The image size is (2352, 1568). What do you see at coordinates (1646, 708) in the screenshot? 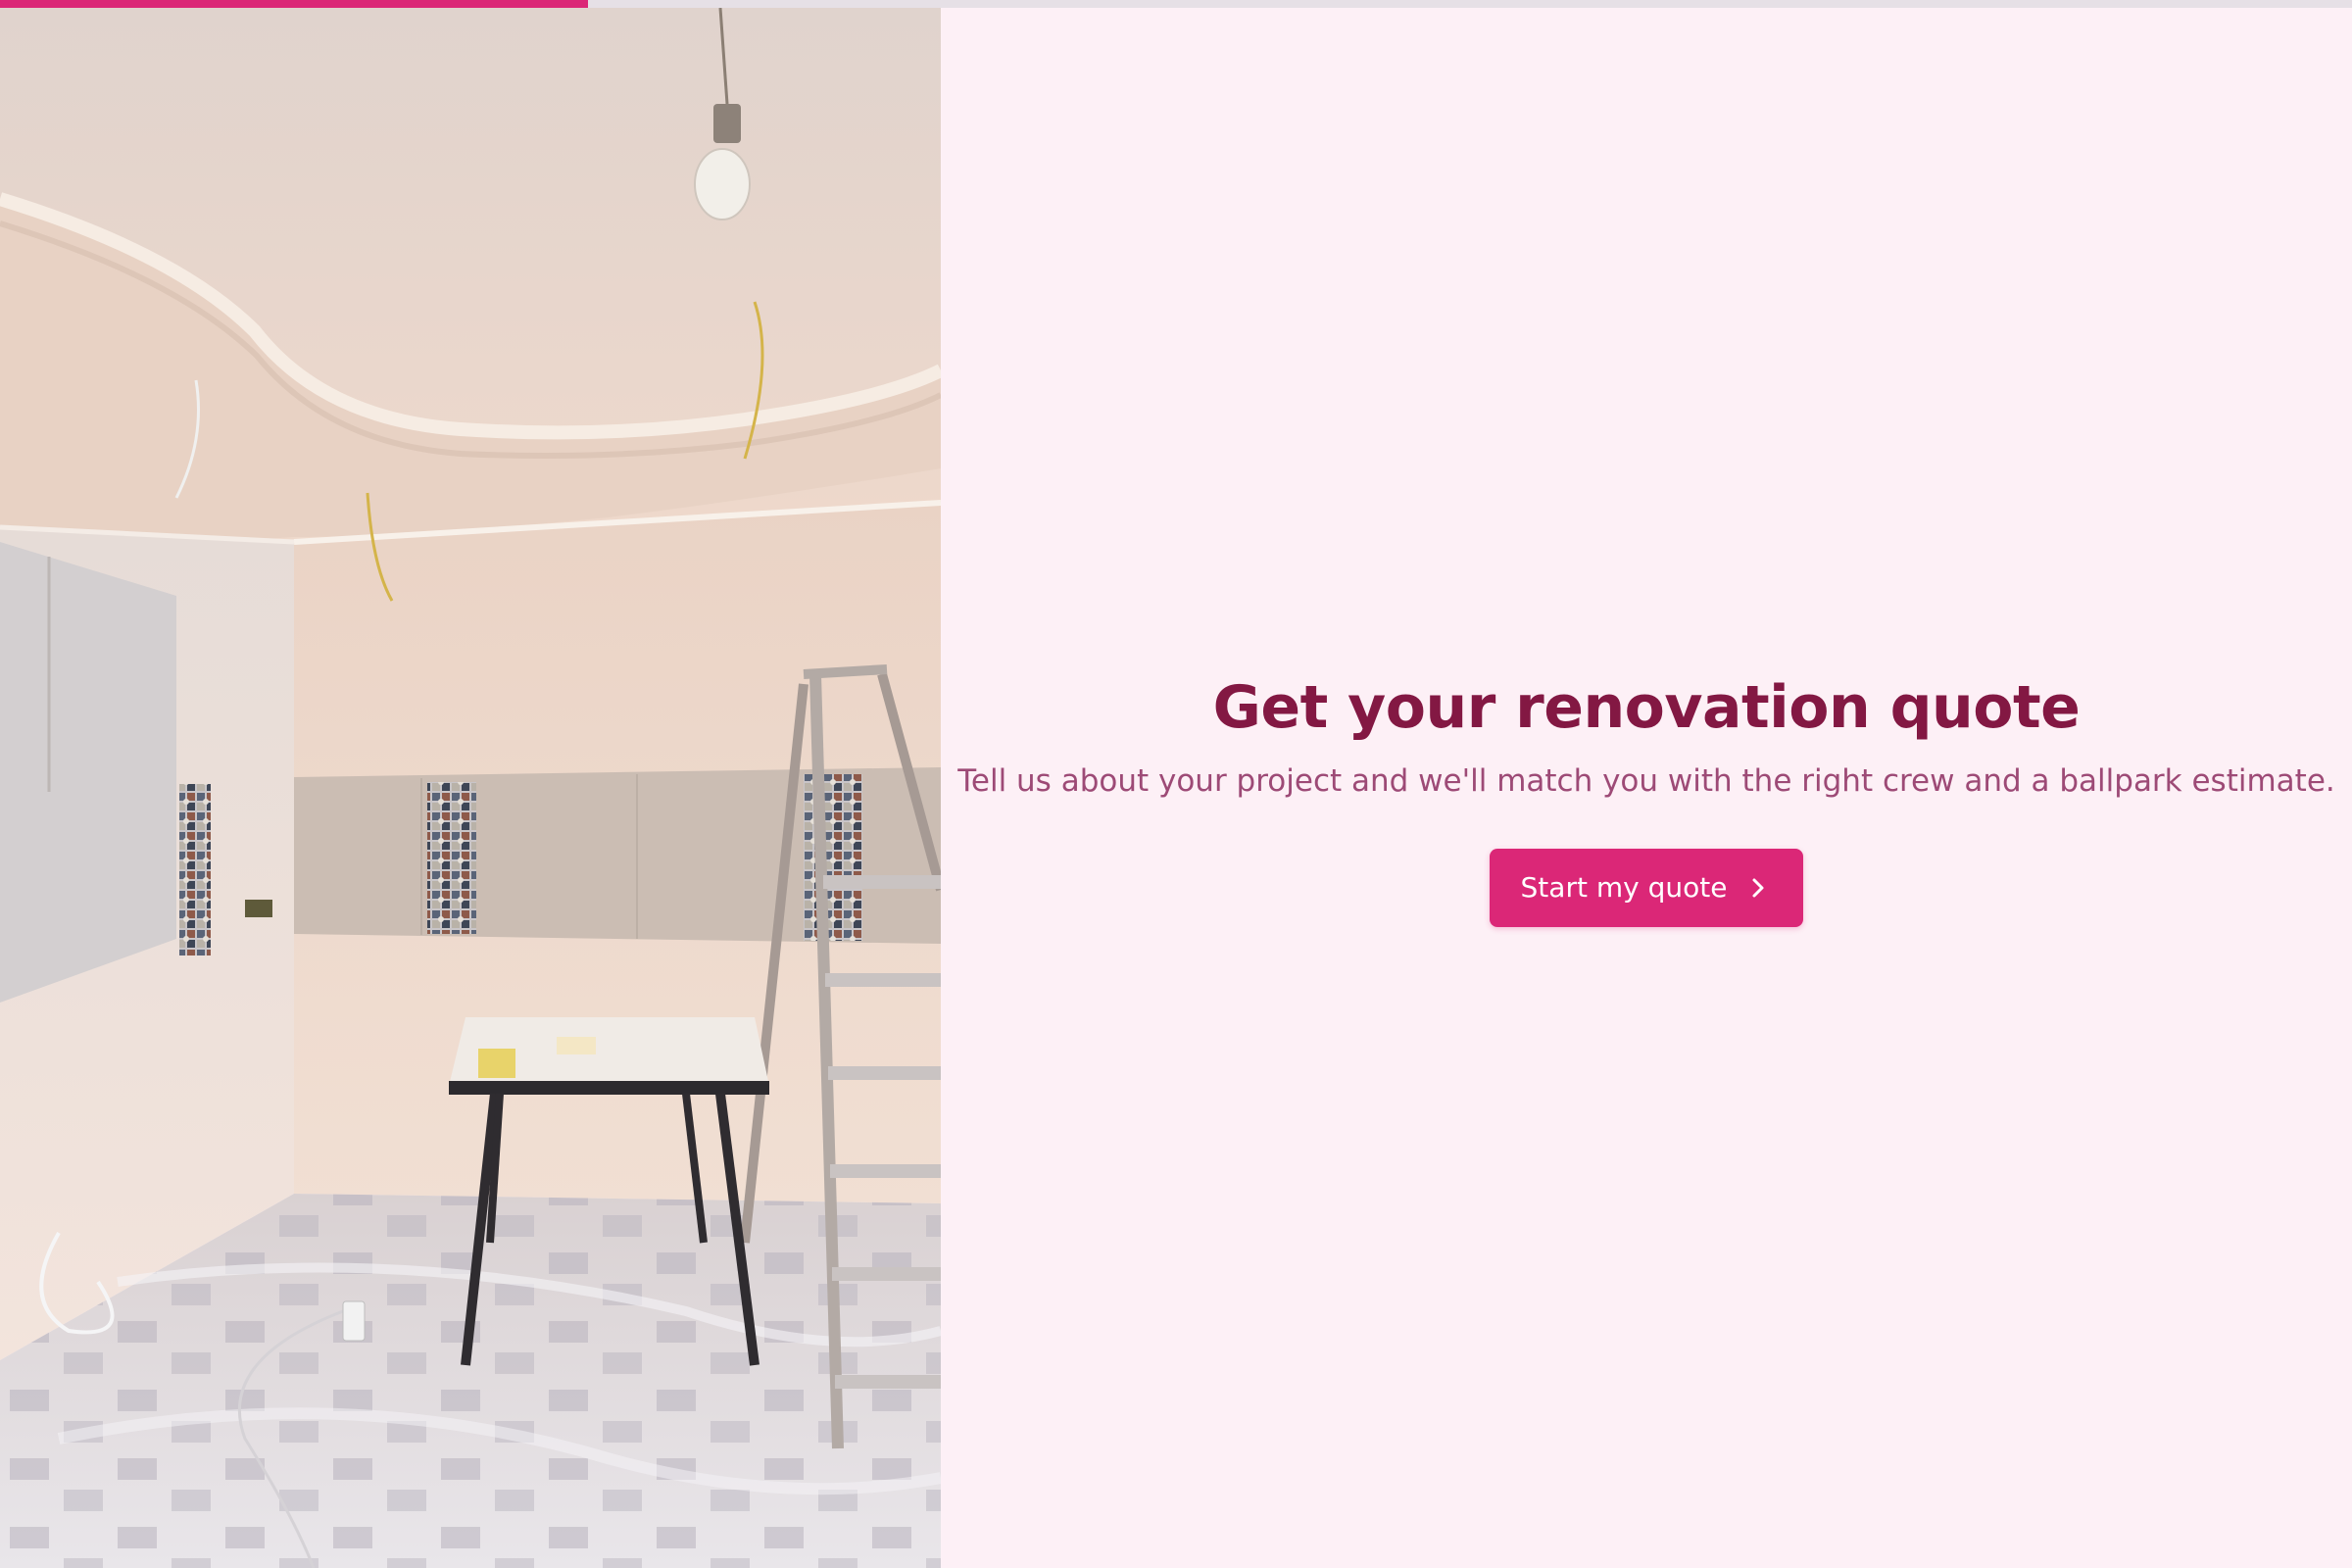
I see `page-title: Get your renovation quote` at bounding box center [1646, 708].